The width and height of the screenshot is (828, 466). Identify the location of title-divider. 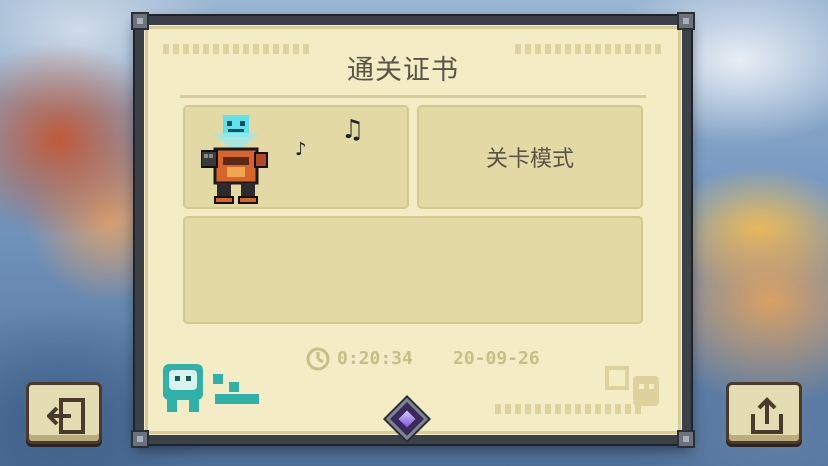
(413, 96).